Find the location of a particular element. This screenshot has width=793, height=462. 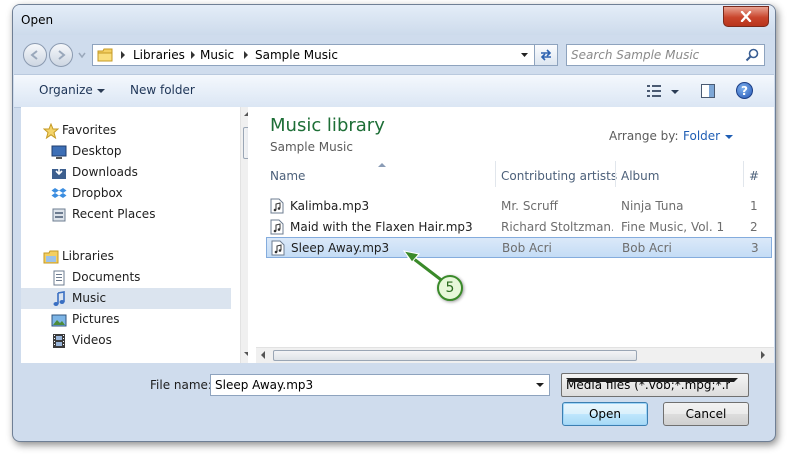

command-bar: Organize New folder ? is located at coordinates (394, 91).